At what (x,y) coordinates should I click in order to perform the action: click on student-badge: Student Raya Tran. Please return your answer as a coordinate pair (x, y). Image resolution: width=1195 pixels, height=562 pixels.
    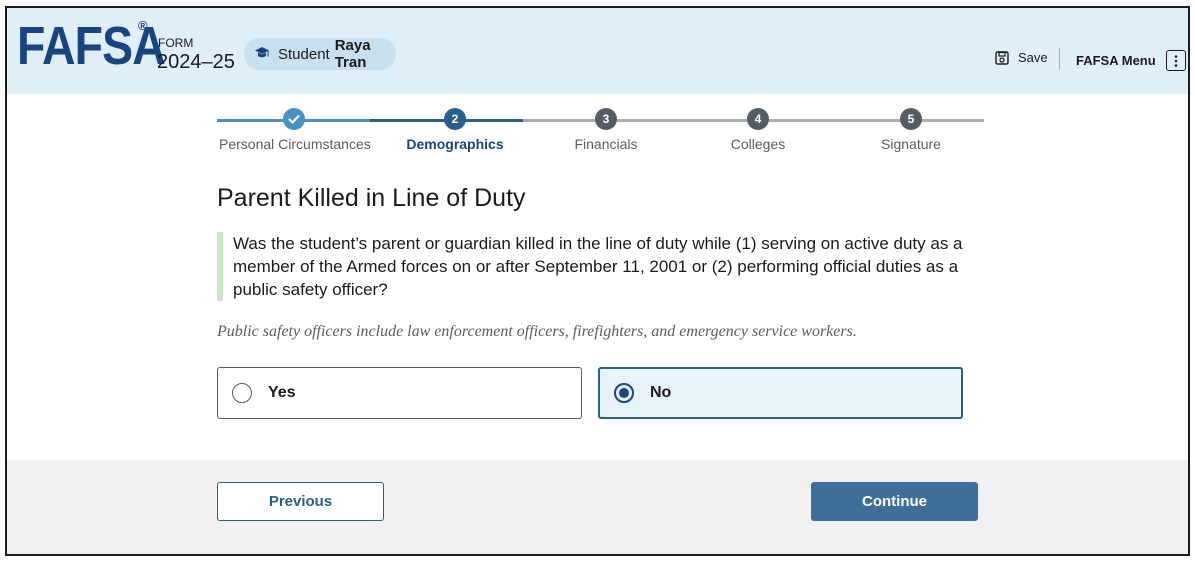
    Looking at the image, I should click on (320, 54).